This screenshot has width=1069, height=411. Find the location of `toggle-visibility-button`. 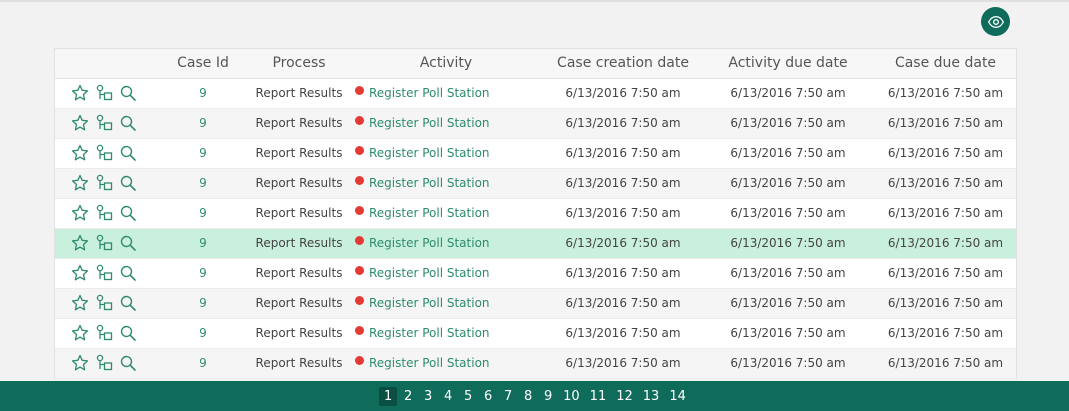

toggle-visibility-button is located at coordinates (995, 21).